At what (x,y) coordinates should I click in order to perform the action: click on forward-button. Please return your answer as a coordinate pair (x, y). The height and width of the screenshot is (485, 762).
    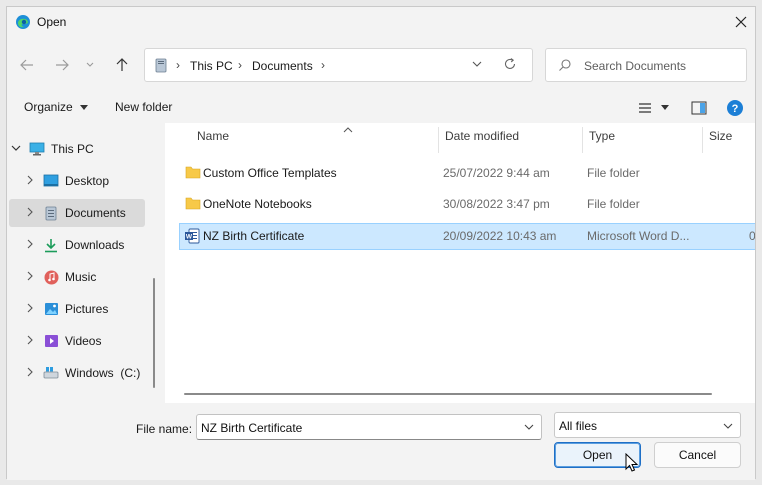
    Looking at the image, I should click on (62, 65).